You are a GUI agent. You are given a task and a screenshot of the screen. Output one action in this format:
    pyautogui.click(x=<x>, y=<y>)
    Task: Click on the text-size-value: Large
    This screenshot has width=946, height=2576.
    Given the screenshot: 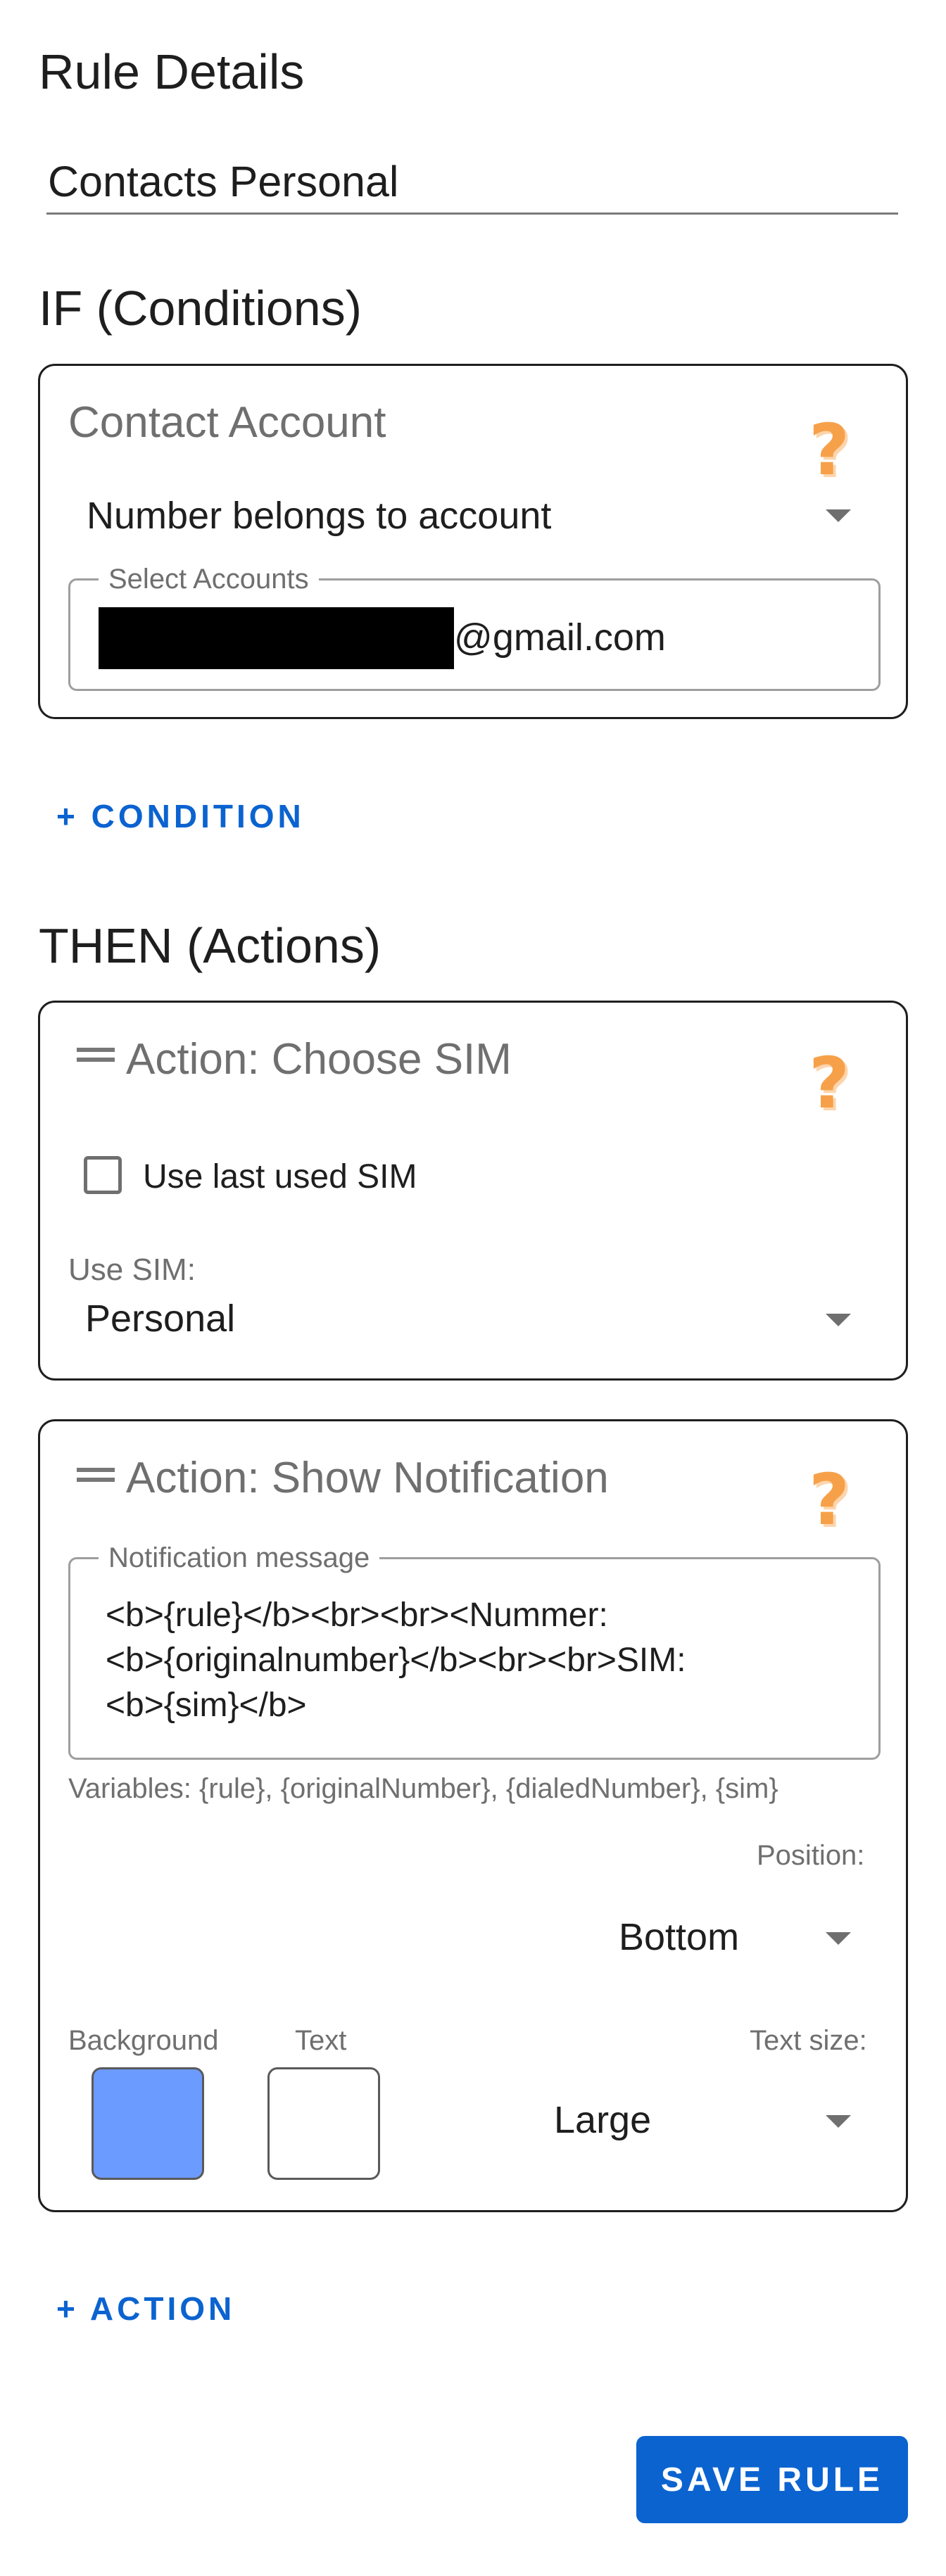 What is the action you would take?
    pyautogui.click(x=603, y=2120)
    